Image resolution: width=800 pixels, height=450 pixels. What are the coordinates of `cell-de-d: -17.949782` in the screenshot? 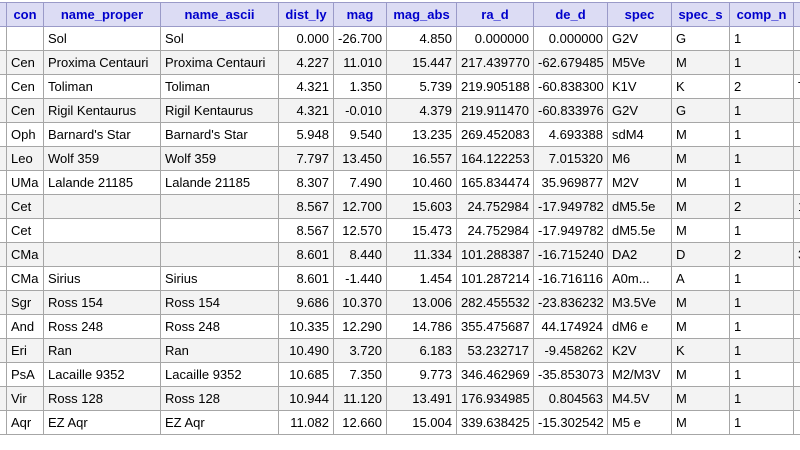 It's located at (570, 230).